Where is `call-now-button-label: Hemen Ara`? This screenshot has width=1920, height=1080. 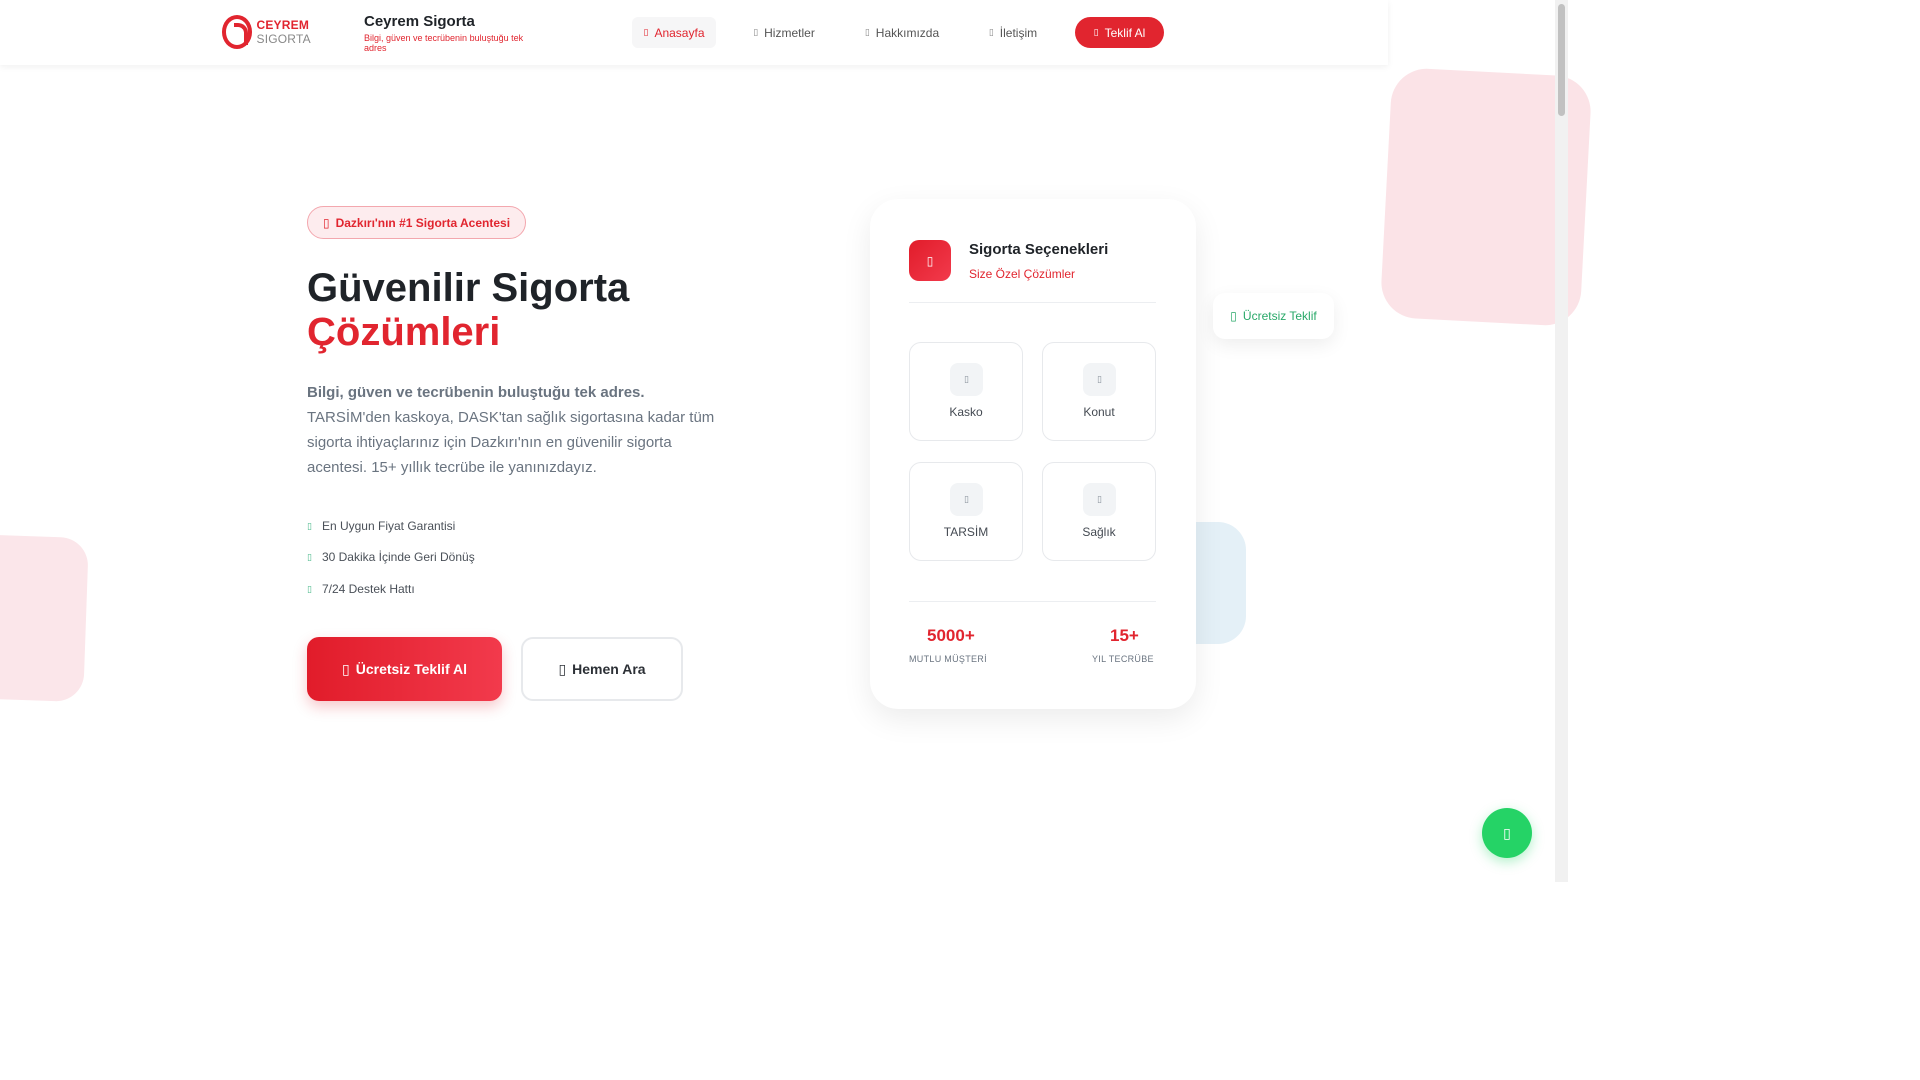
call-now-button-label: Hemen Ara is located at coordinates (609, 669).